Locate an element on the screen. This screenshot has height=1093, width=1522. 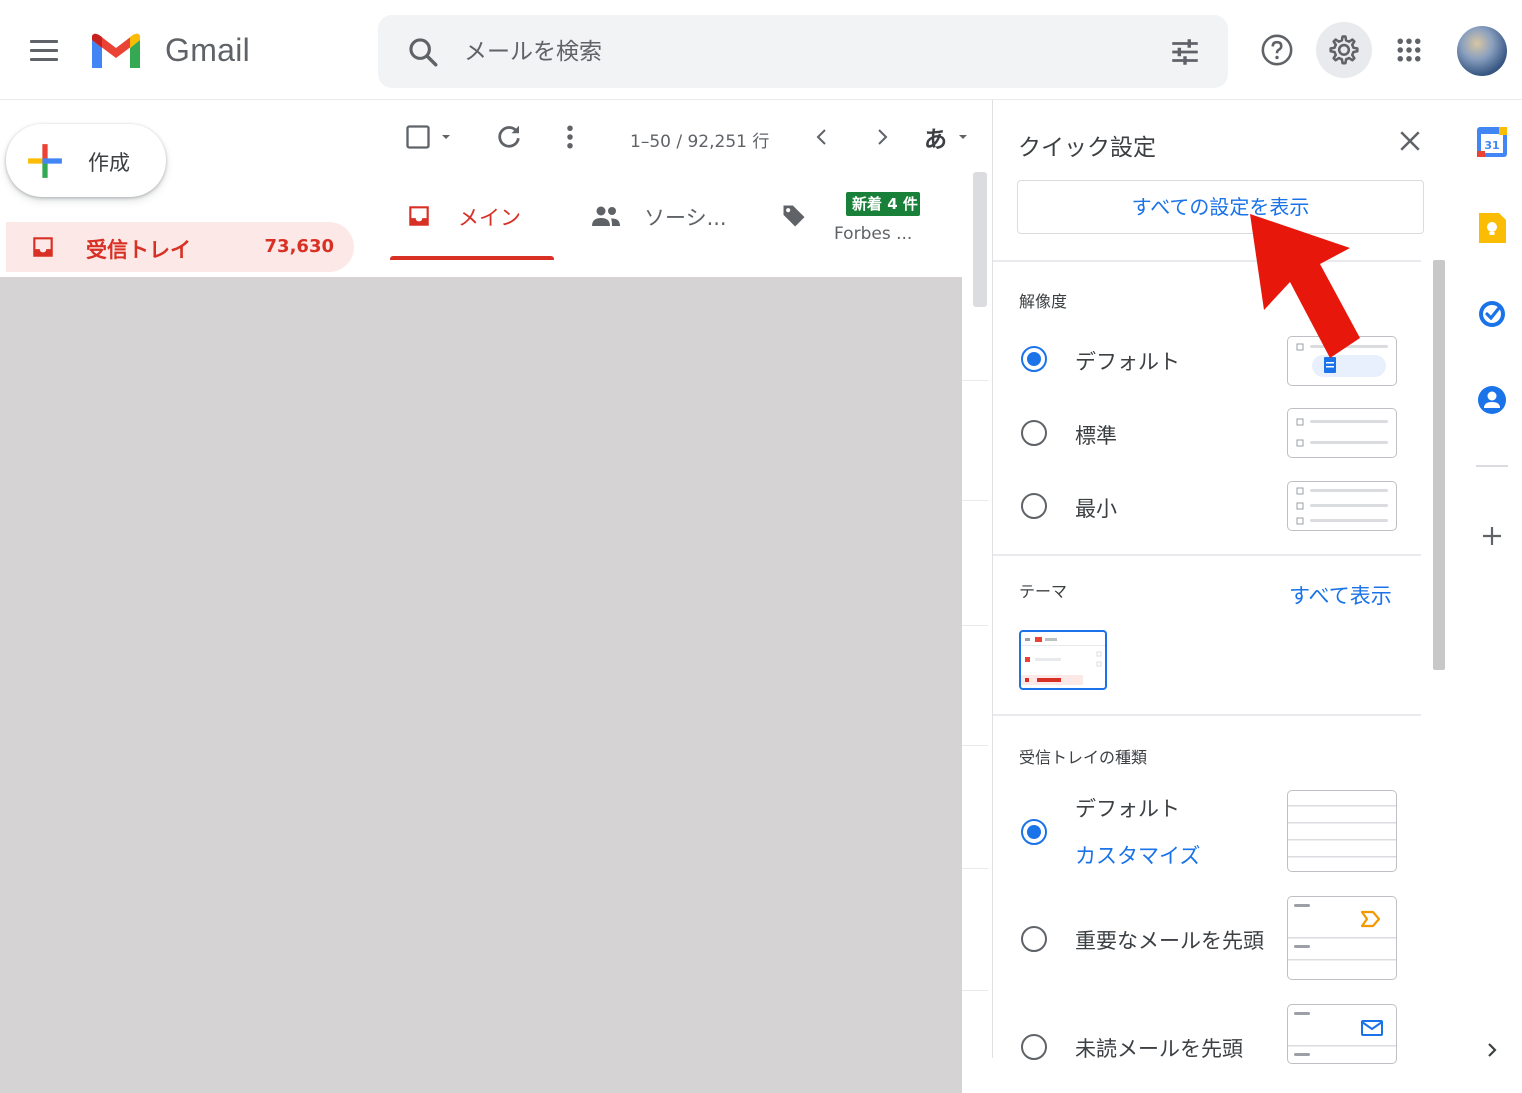
rail-divider is located at coordinates (1492, 466).